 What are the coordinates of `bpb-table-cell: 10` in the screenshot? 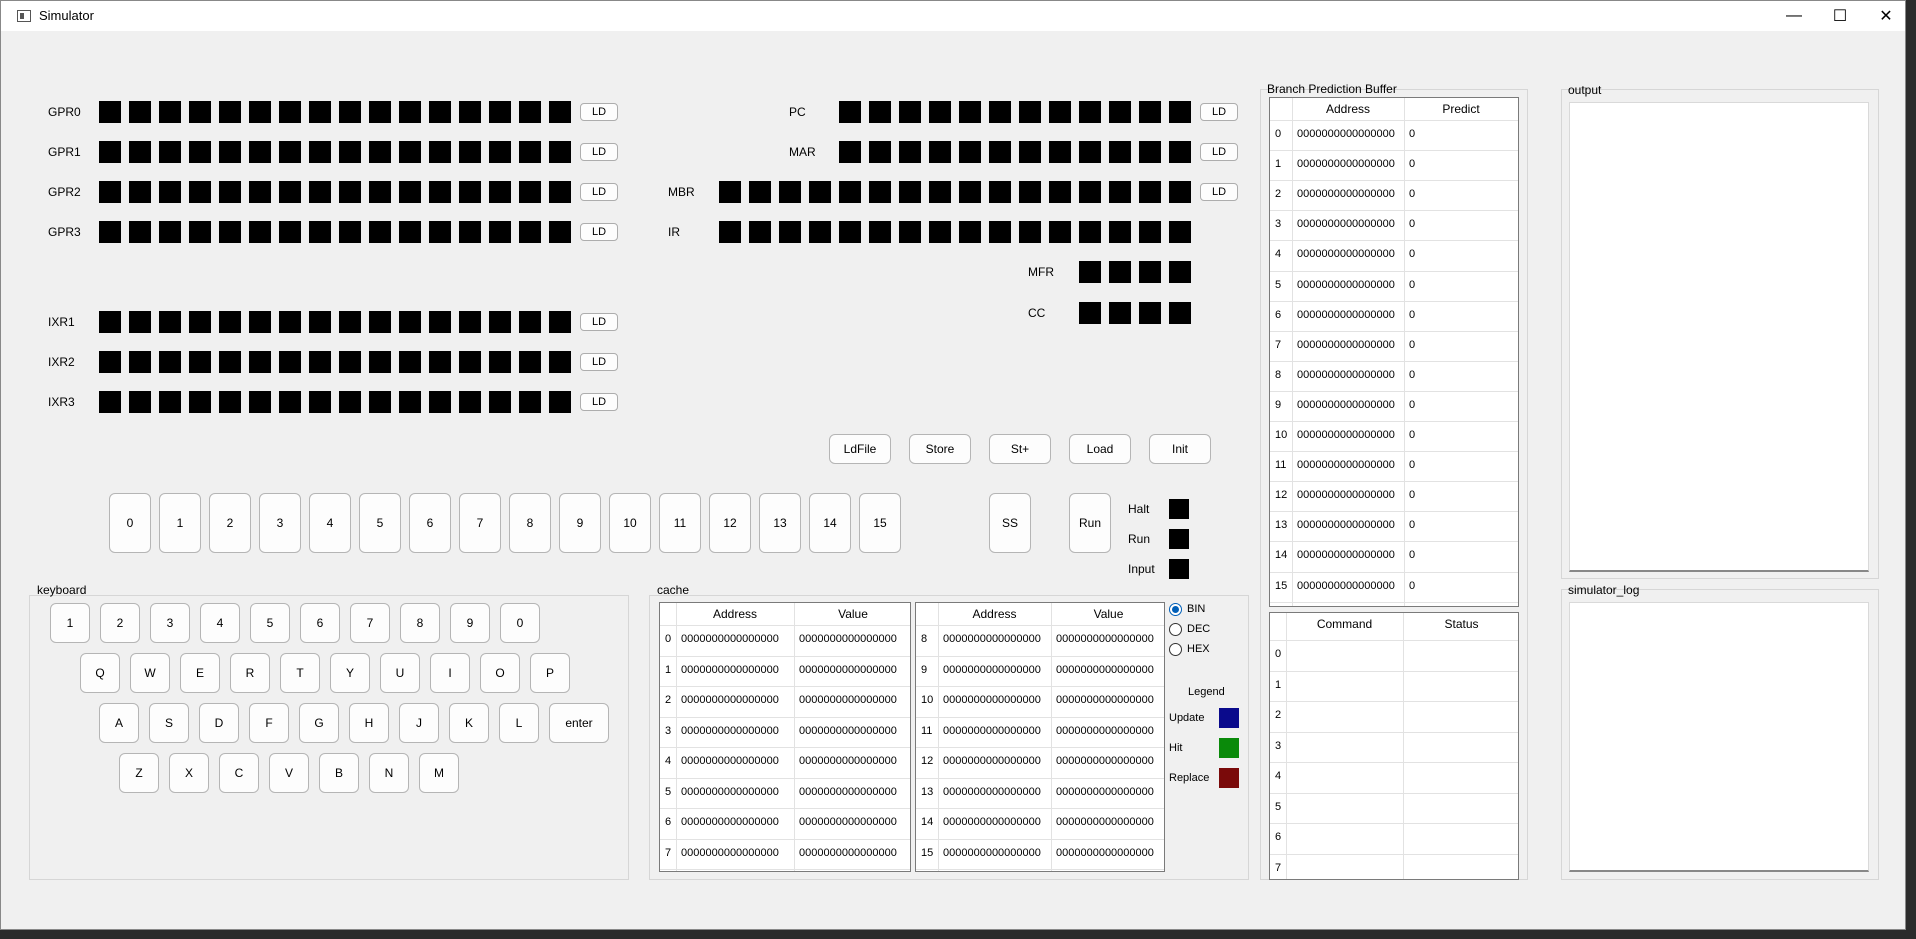 It's located at (1281, 435).